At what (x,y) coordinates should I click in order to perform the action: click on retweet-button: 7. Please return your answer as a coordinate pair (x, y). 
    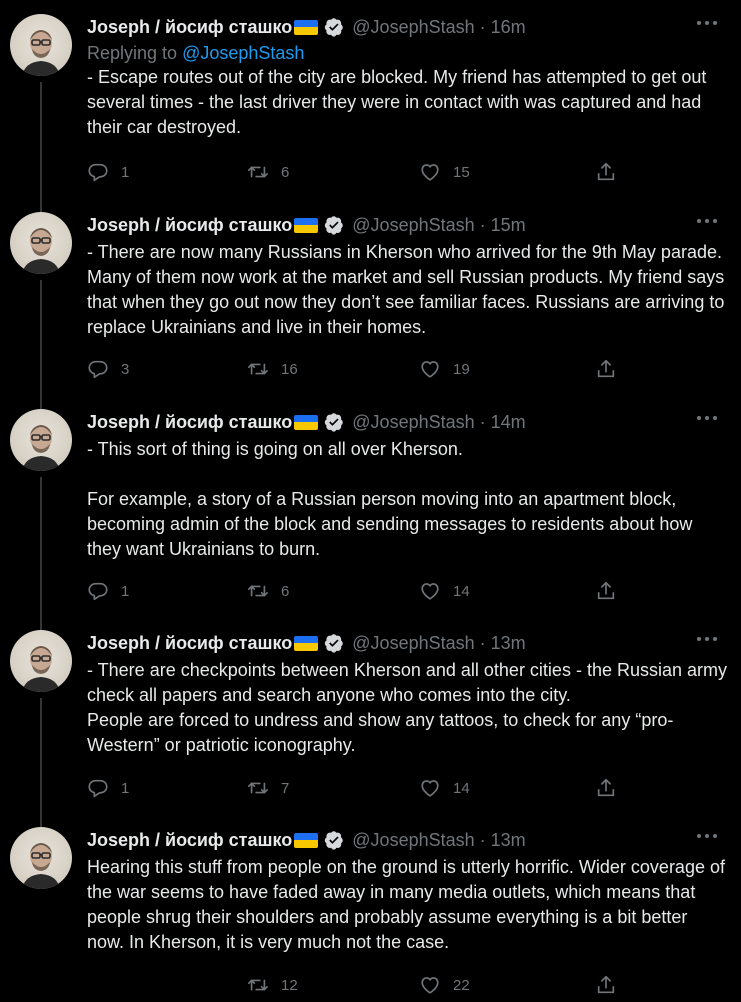
    Looking at the image, I should click on (268, 788).